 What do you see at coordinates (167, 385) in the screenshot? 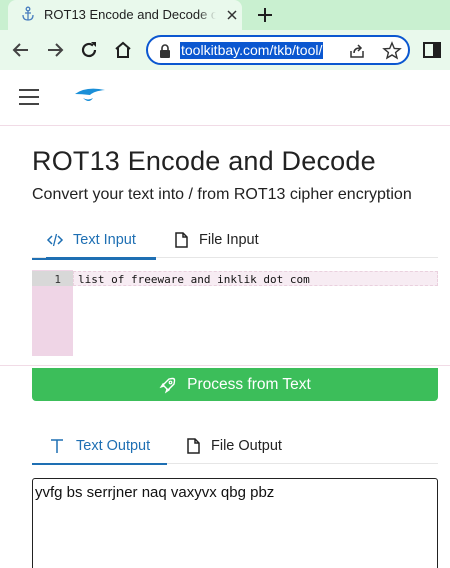
I see `rocket-icon` at bounding box center [167, 385].